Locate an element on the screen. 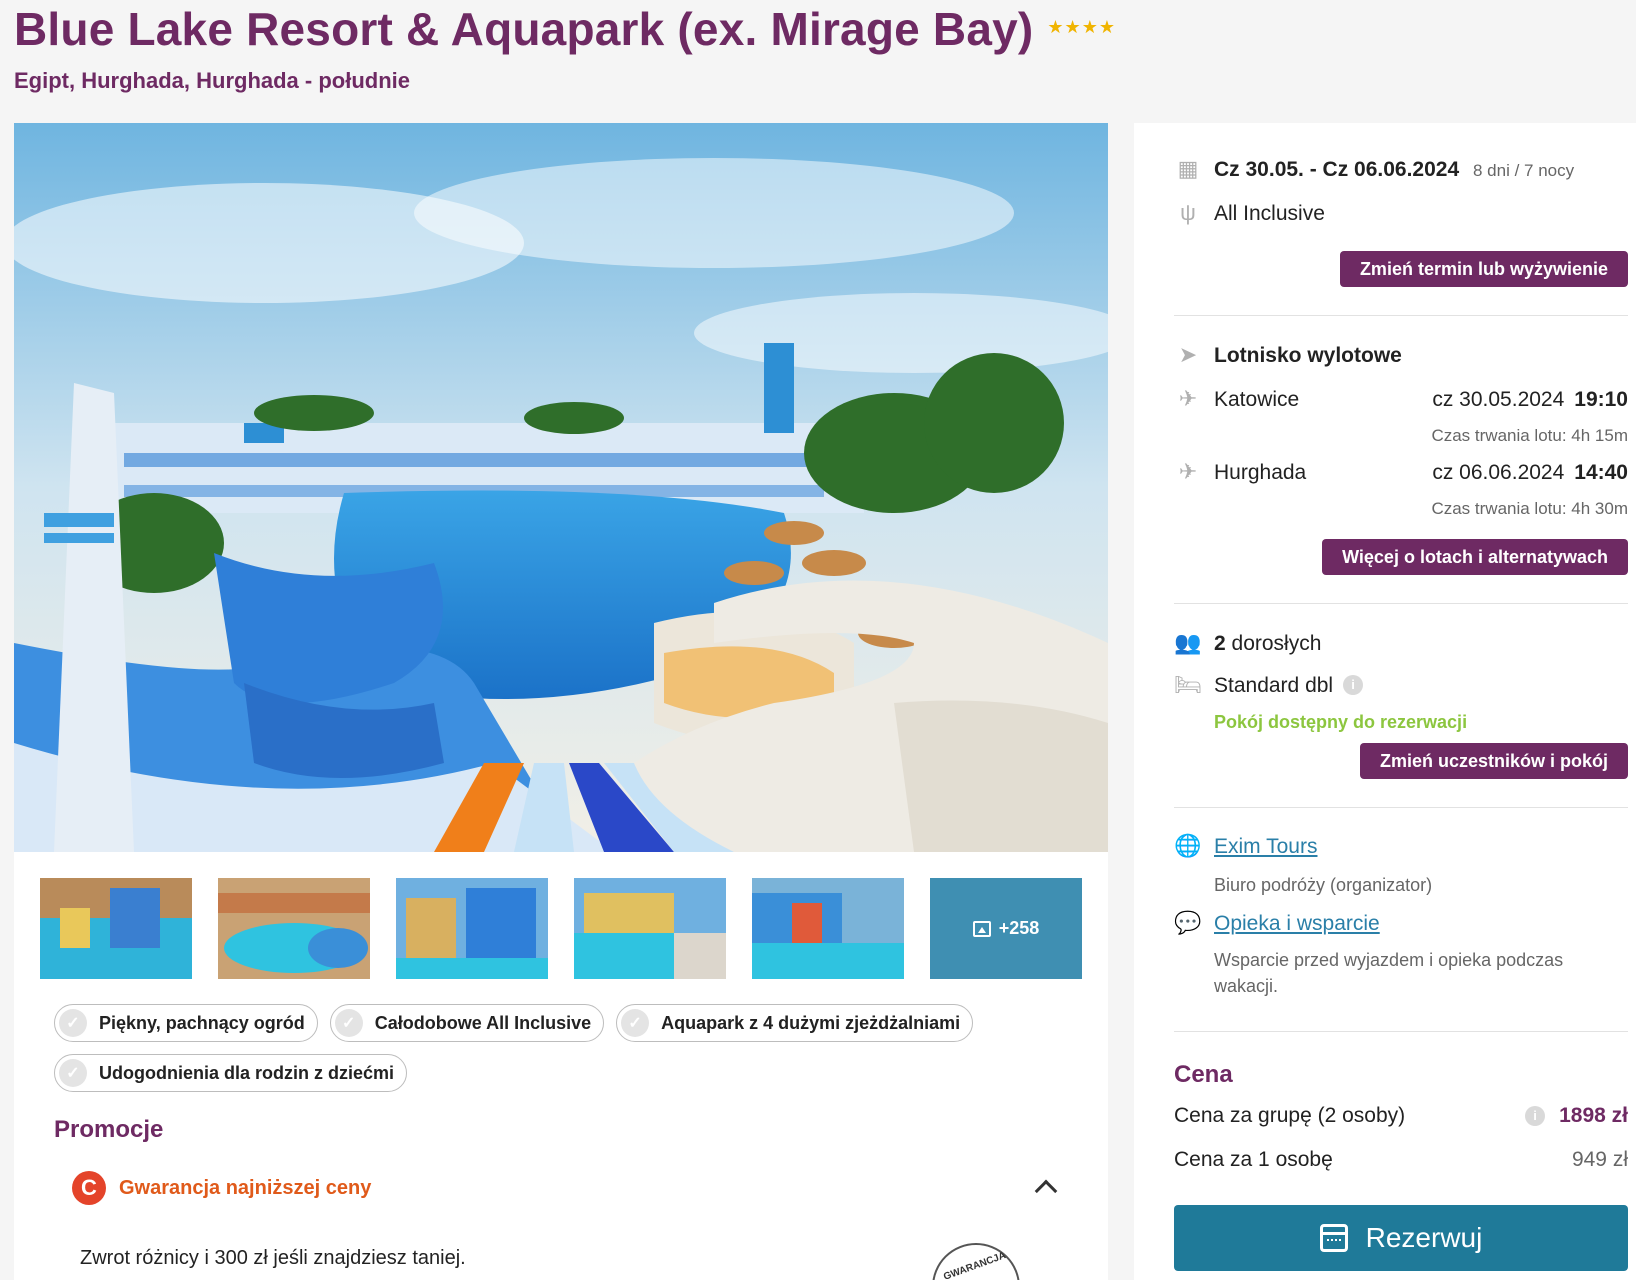  gallery-more-count: +258 is located at coordinates (1019, 928).